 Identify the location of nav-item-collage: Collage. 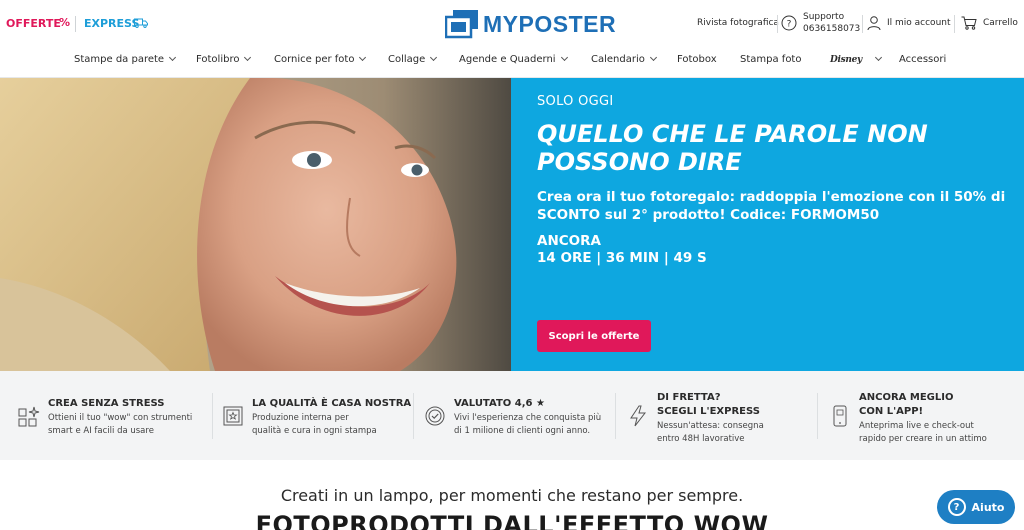
(413, 59).